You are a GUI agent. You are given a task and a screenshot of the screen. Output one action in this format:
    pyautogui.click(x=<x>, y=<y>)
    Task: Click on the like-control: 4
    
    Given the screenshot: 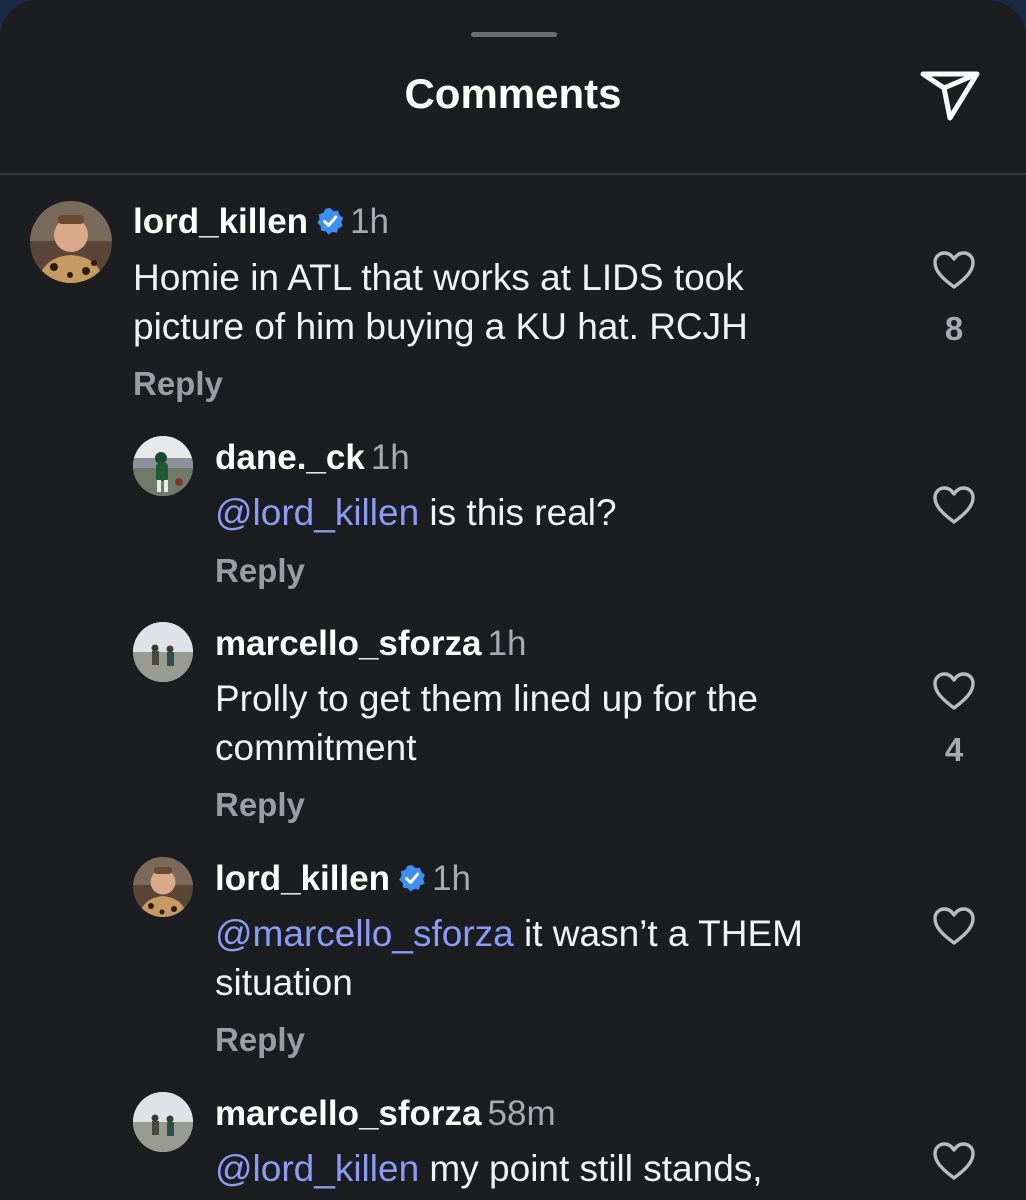 What is the action you would take?
    pyautogui.click(x=954, y=720)
    